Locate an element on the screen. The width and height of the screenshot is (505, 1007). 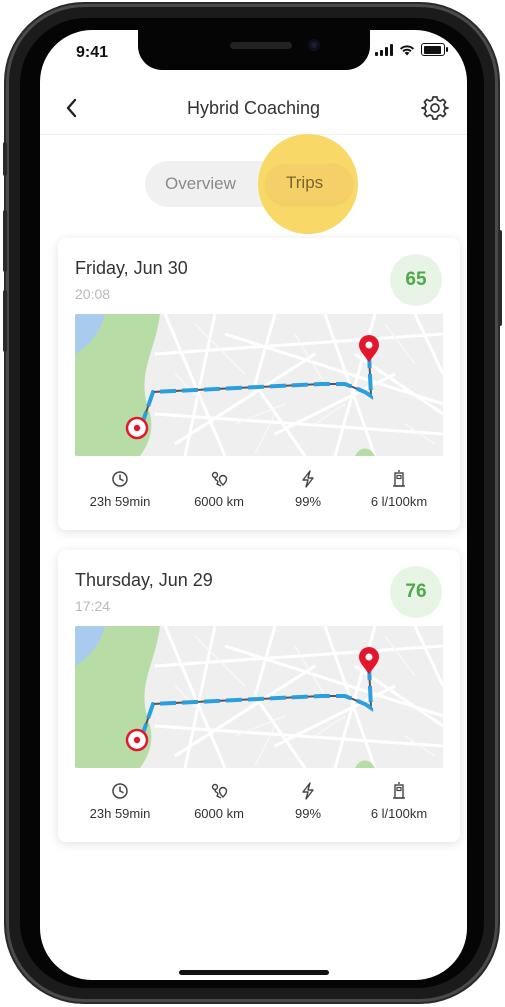
tab-overview: Overview is located at coordinates (200, 184).